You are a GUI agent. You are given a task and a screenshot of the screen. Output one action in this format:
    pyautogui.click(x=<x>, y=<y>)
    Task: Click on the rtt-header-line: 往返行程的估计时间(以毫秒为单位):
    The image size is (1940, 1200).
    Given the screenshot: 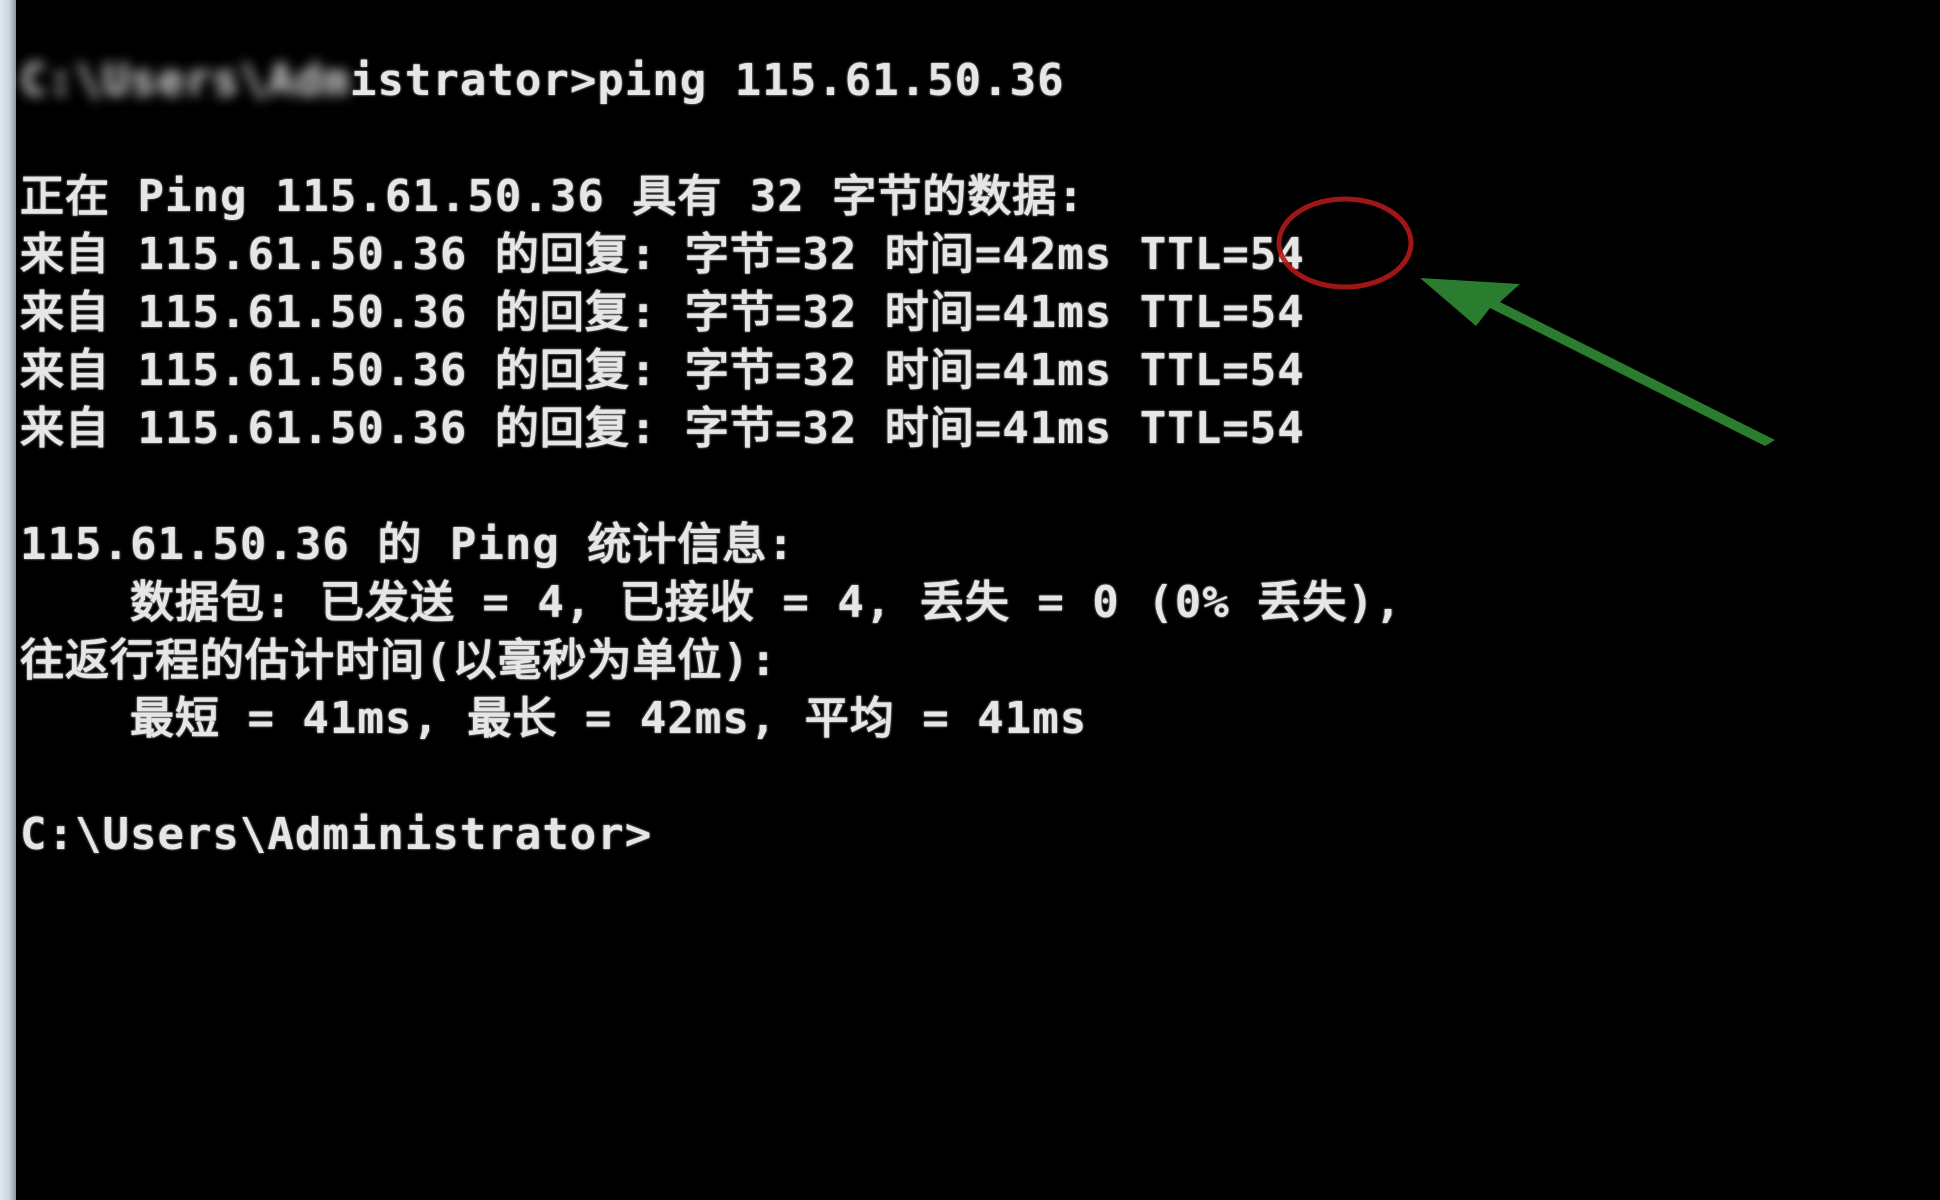 What is the action you would take?
    pyautogui.click(x=399, y=660)
    